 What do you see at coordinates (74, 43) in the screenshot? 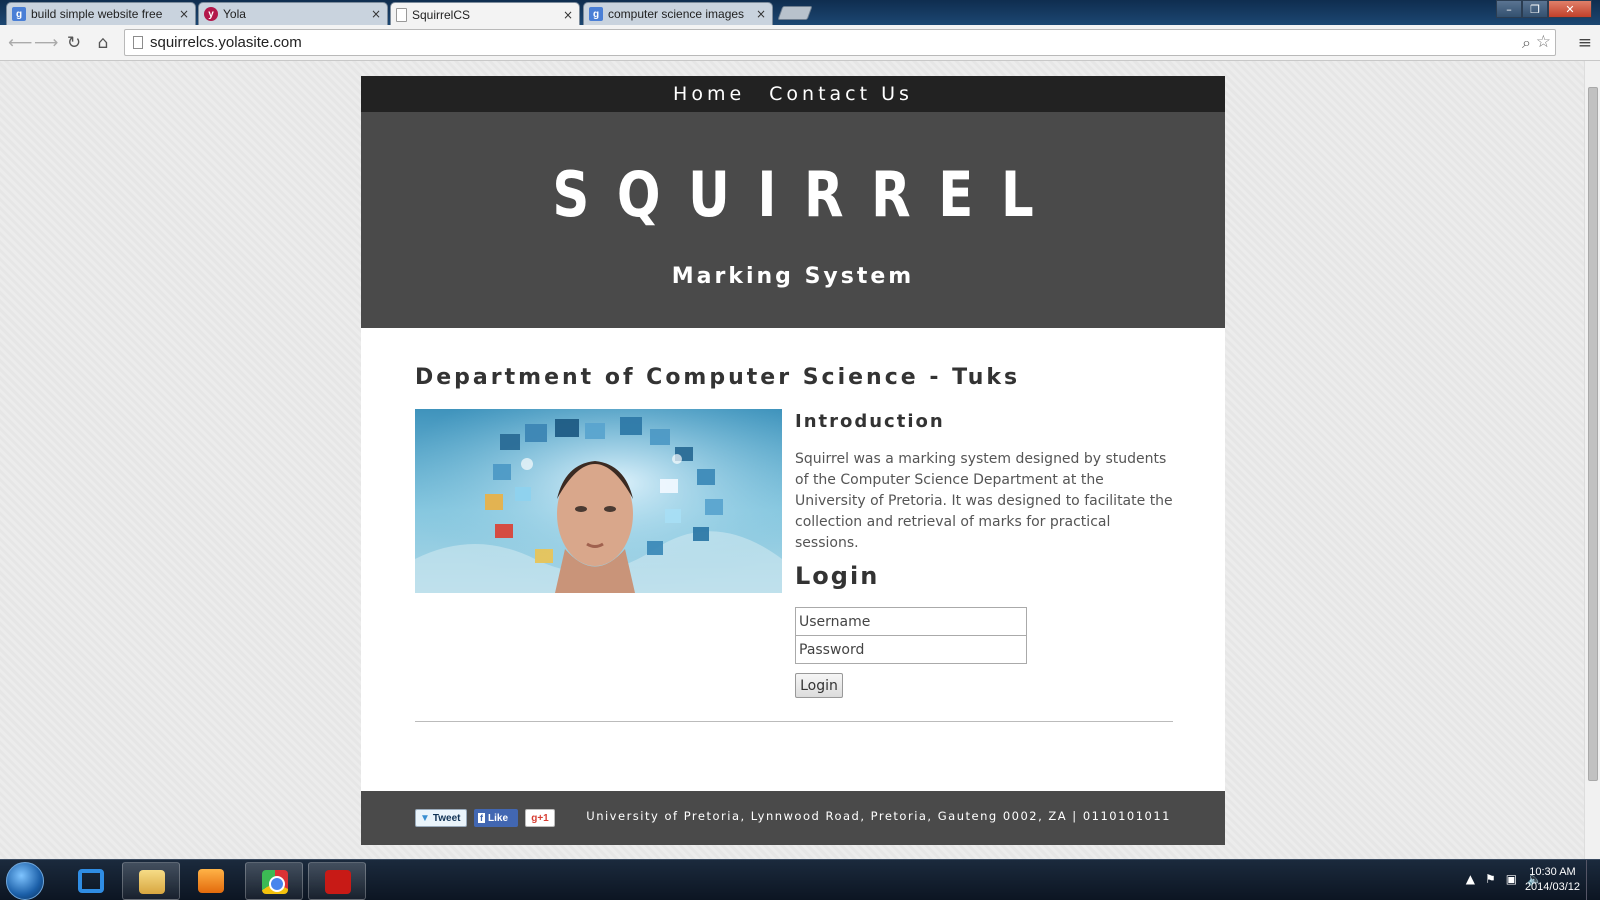
I see `reload-icon: ↻` at bounding box center [74, 43].